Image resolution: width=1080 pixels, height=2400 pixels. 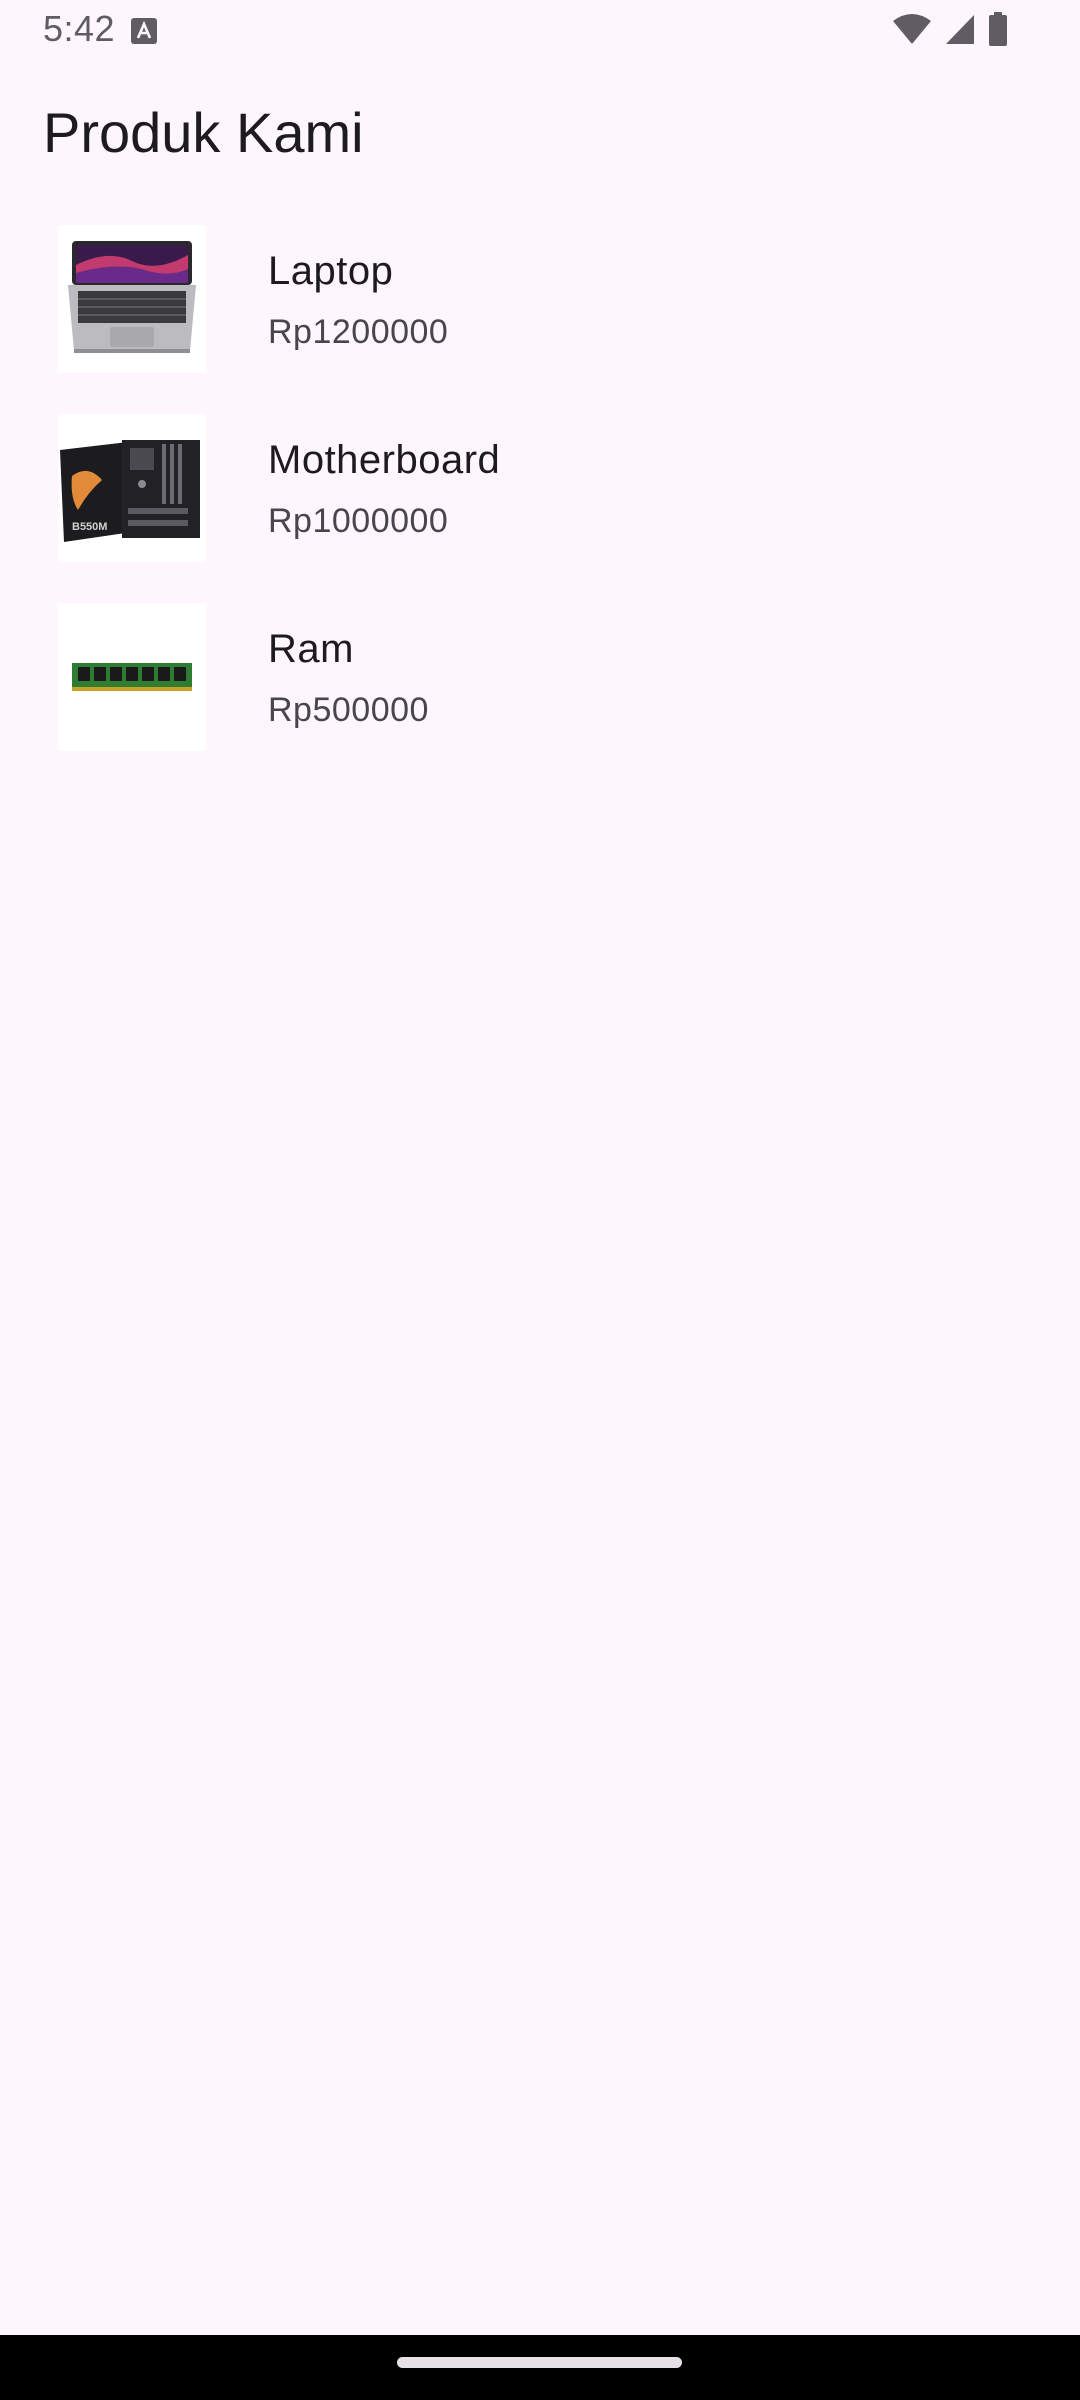 What do you see at coordinates (539, 2362) in the screenshot?
I see `home-indicator` at bounding box center [539, 2362].